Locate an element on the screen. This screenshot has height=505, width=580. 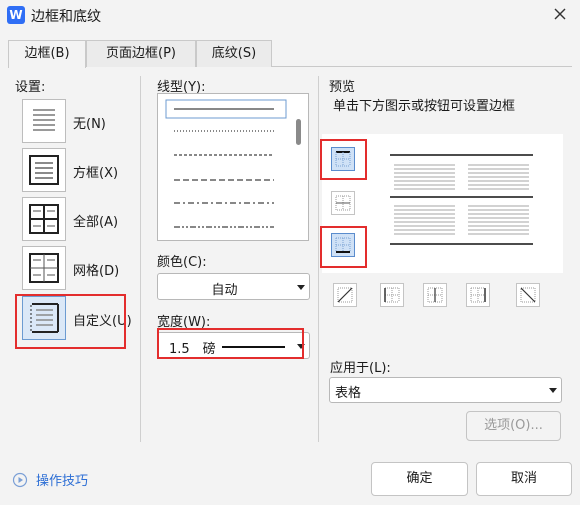
setting-grid is located at coordinates (44, 268).